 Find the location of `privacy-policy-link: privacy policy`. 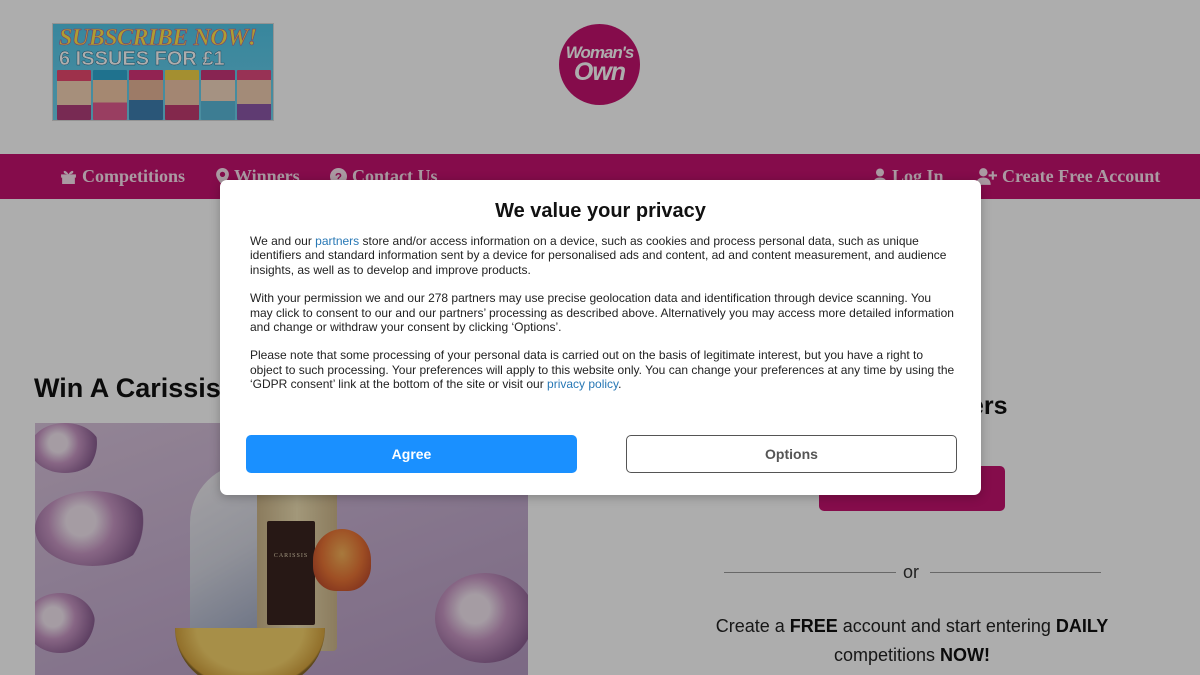

privacy-policy-link: privacy policy is located at coordinates (582, 384).